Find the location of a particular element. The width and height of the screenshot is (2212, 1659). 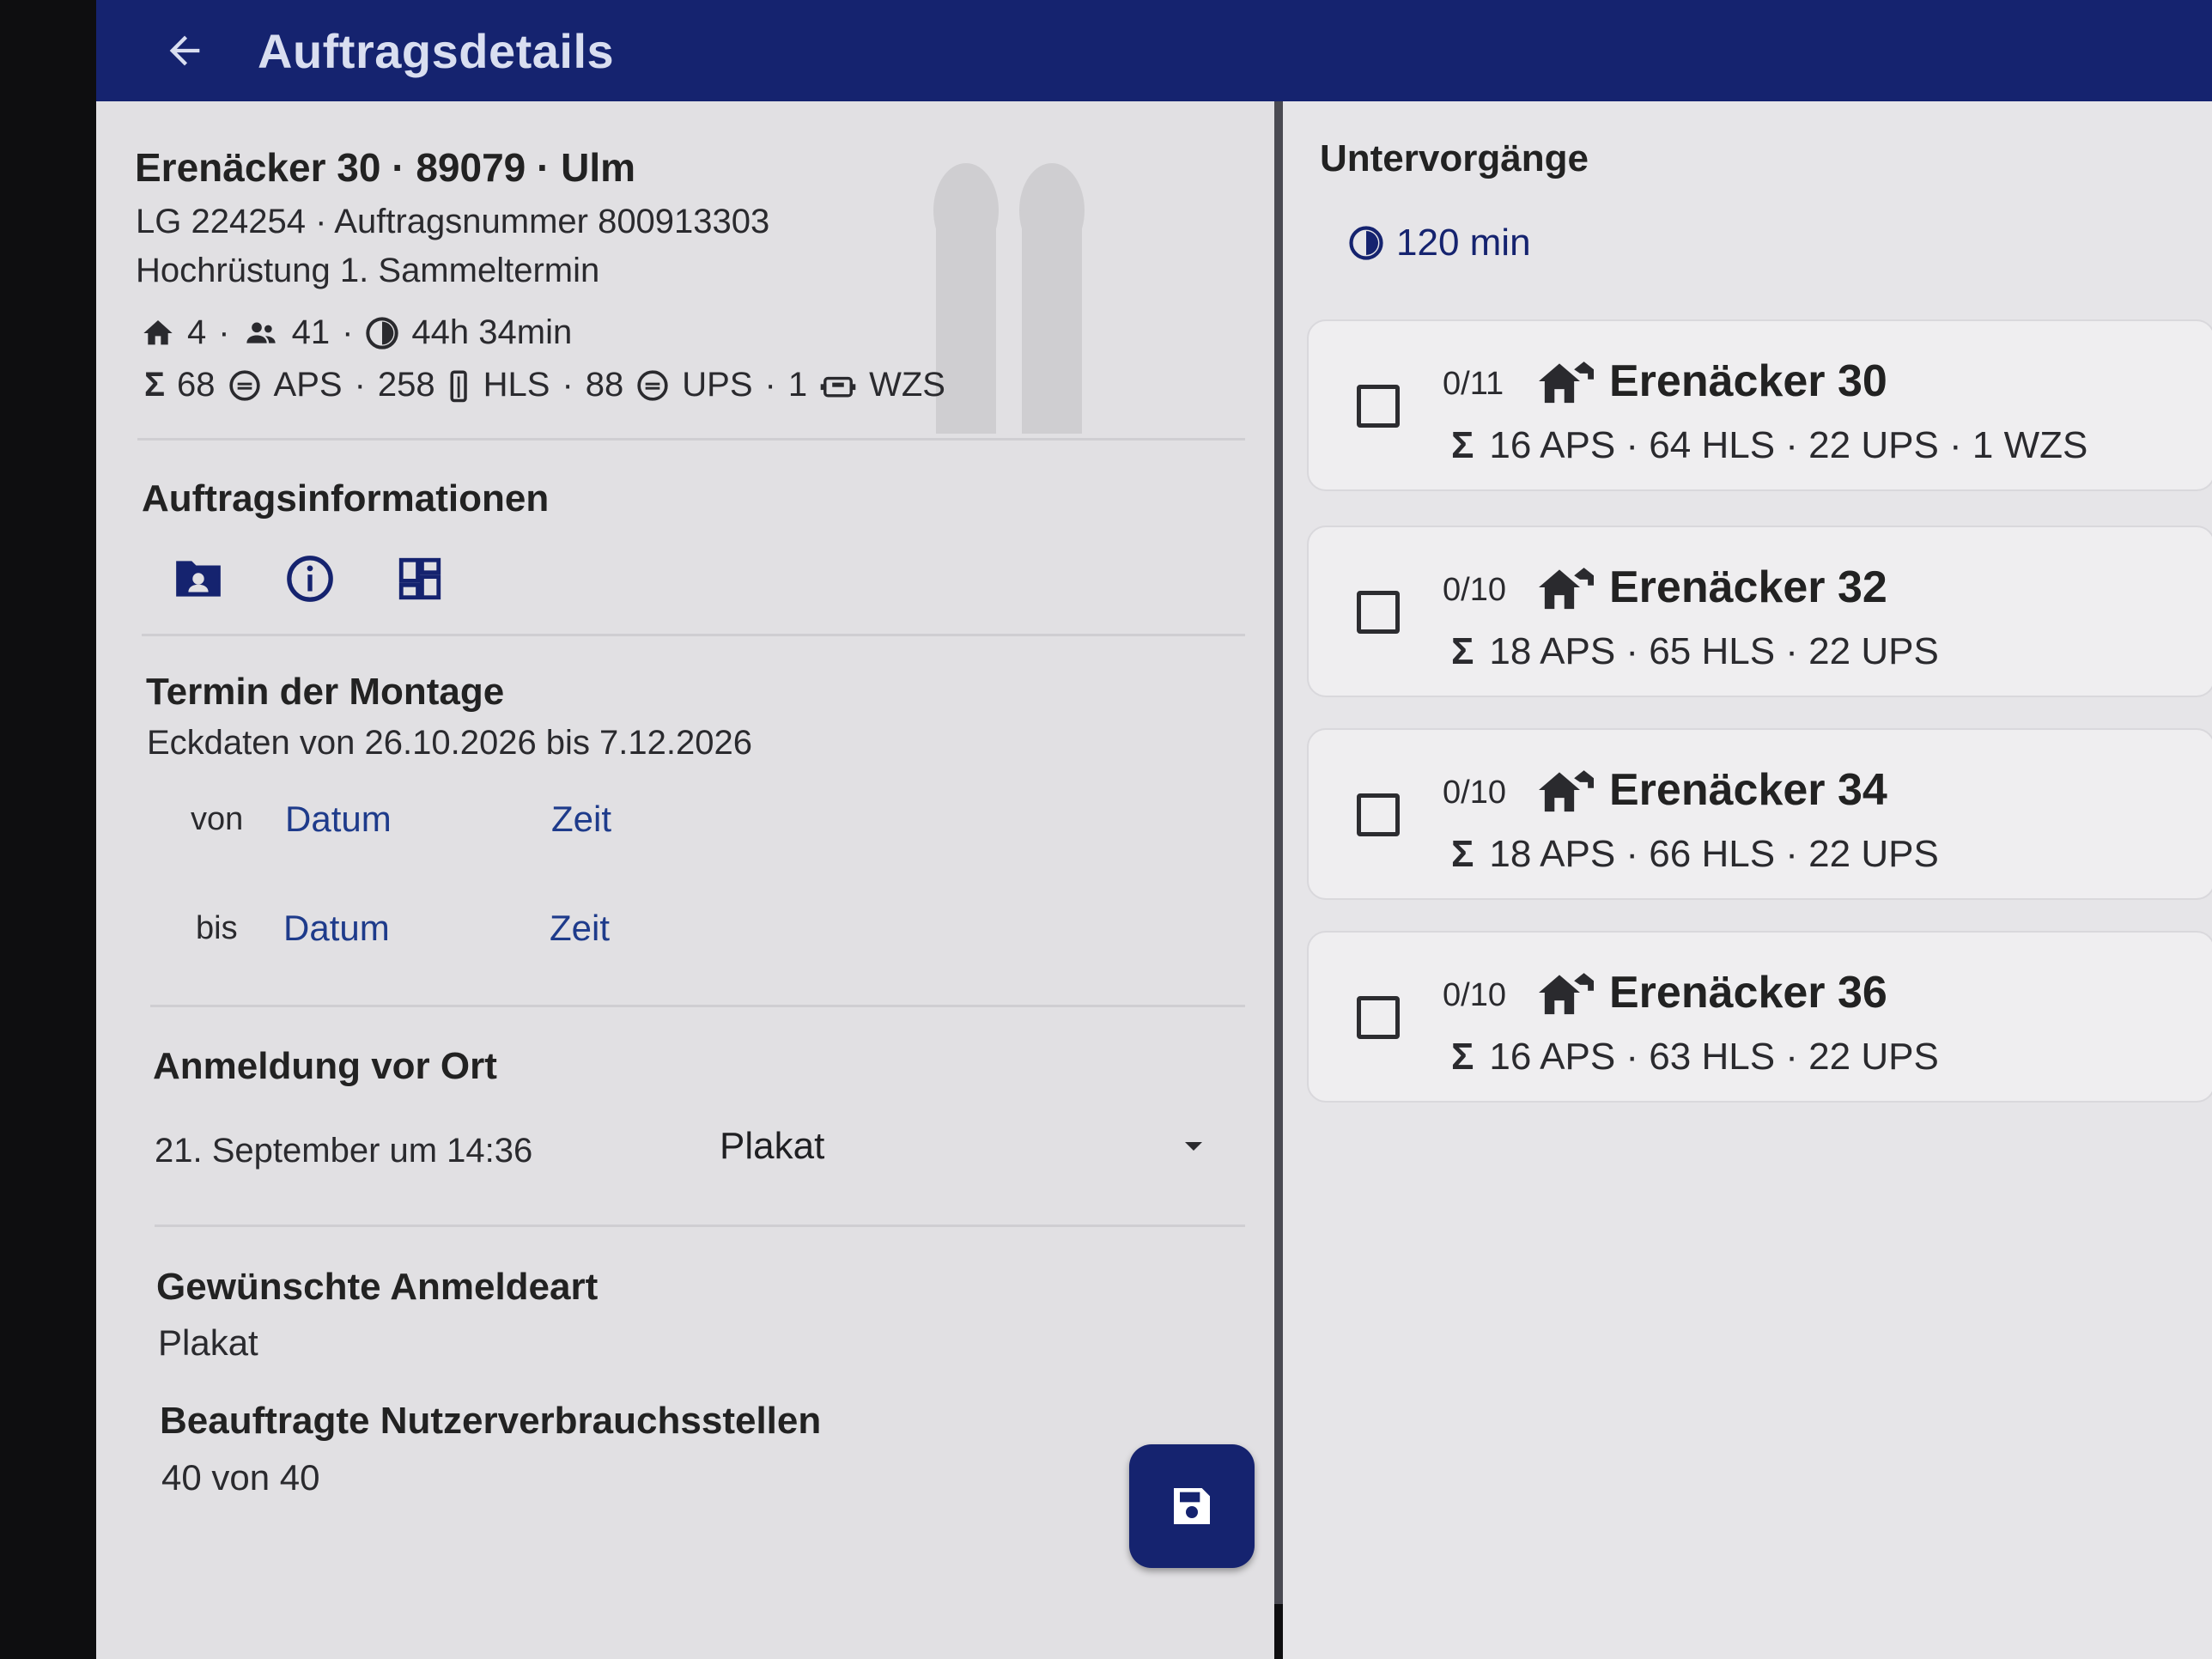

subprocess-summary: Σ 16 APS · 64 HLS · 22 UPS · 1 WZS is located at coordinates (1769, 445).